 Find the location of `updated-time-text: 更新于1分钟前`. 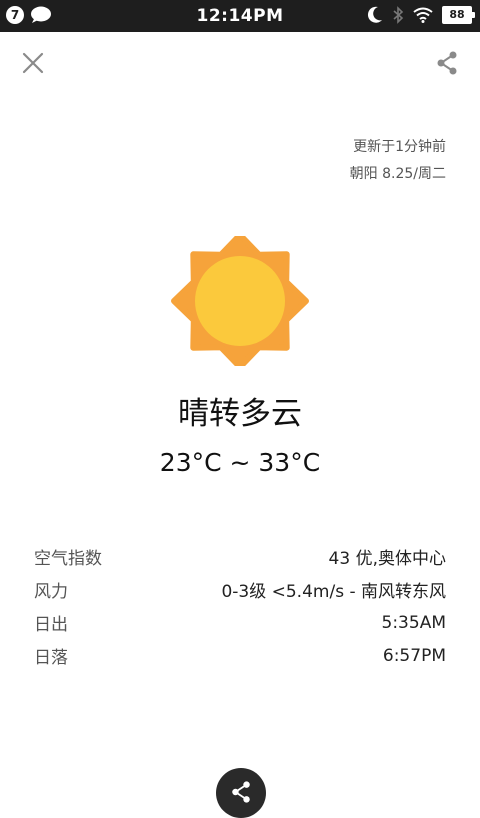

updated-time-text: 更新于1分钟前 is located at coordinates (399, 147).